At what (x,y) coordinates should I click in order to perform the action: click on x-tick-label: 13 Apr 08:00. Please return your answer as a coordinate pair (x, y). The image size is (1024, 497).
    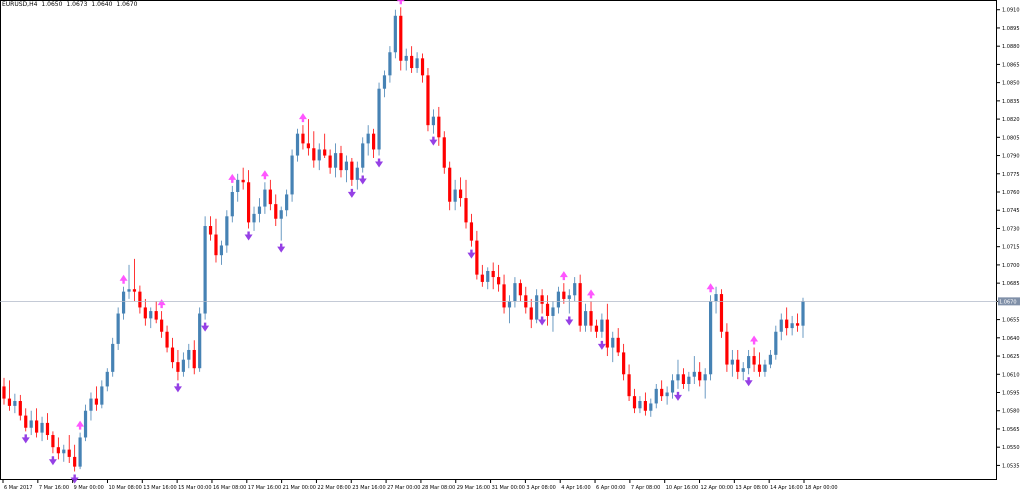
    Looking at the image, I should click on (751, 488).